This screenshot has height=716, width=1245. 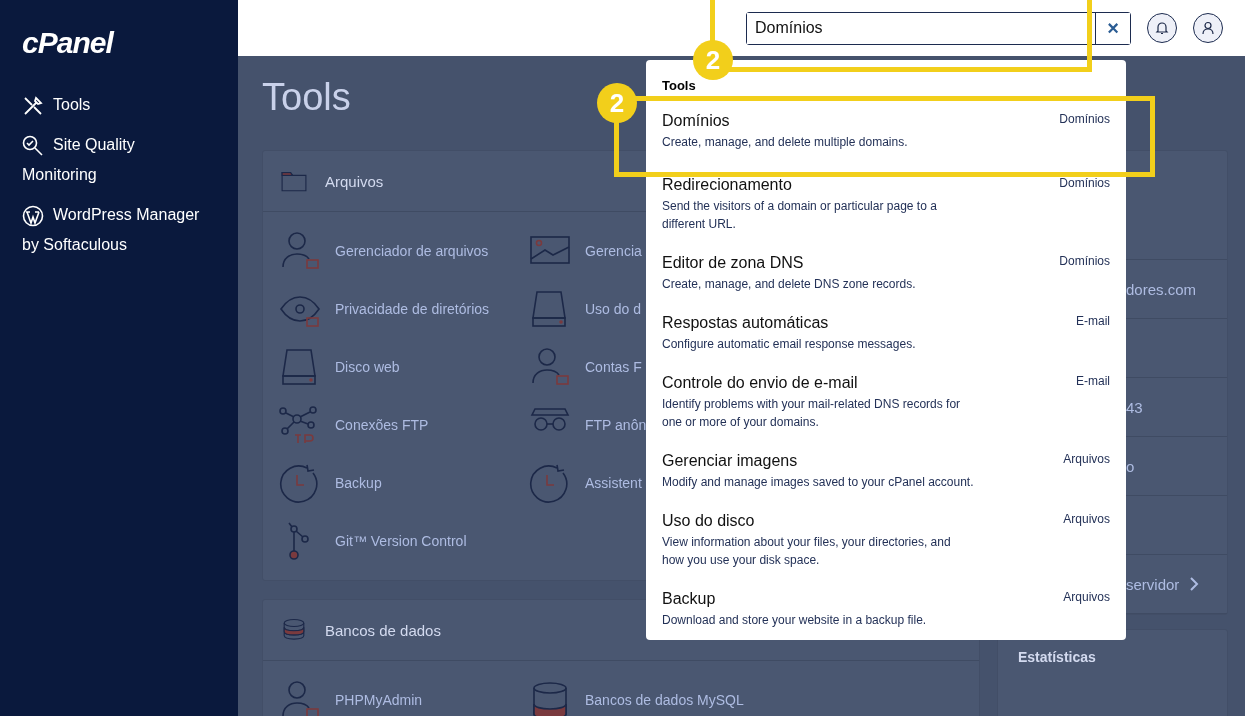 What do you see at coordinates (613, 483) in the screenshot?
I see `tool-link: Assistent` at bounding box center [613, 483].